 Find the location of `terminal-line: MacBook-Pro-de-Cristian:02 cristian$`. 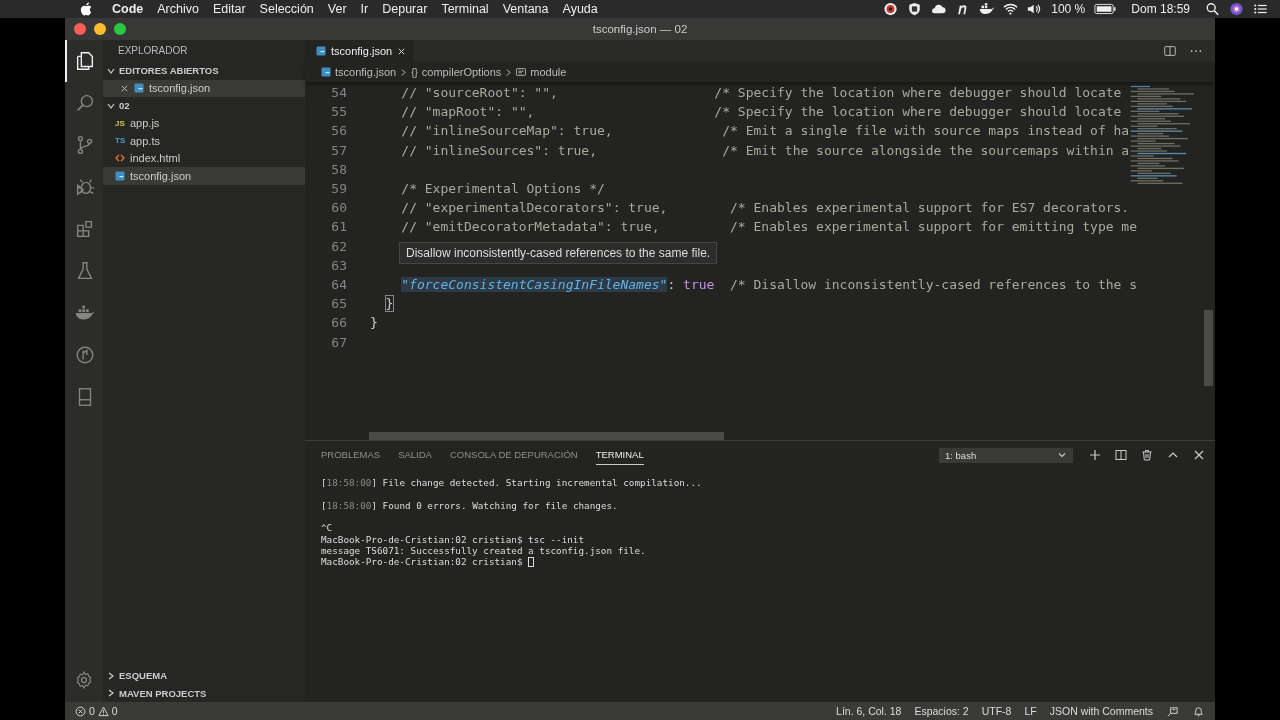

terminal-line: MacBook-Pro-de-Cristian:02 cristian$ is located at coordinates (422, 562).